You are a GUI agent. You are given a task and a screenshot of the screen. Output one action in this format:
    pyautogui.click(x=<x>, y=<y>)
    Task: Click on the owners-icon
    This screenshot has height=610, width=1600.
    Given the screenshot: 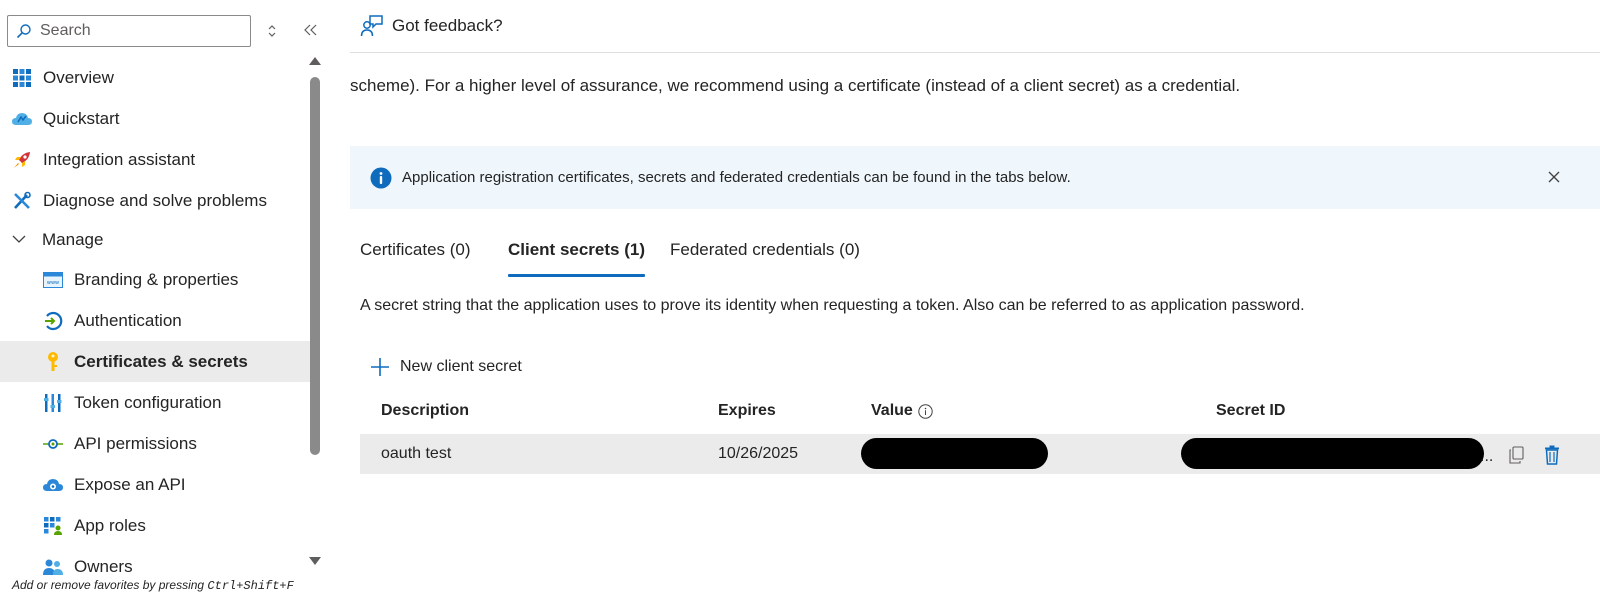 What is the action you would take?
    pyautogui.click(x=53, y=567)
    